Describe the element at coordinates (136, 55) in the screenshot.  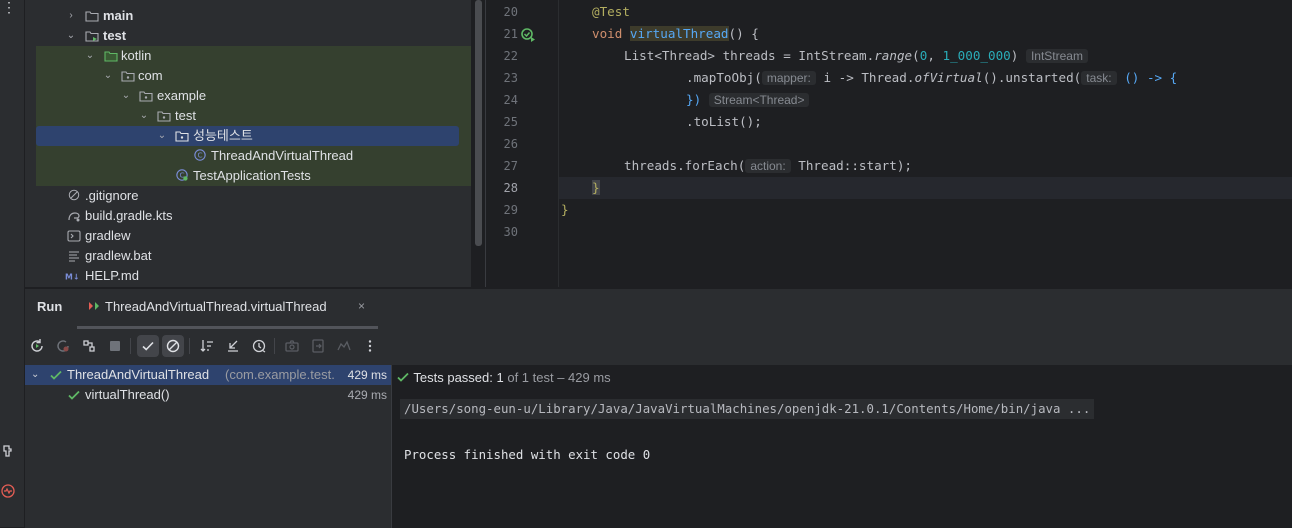
I see `tree-item-label: kotlin` at that location.